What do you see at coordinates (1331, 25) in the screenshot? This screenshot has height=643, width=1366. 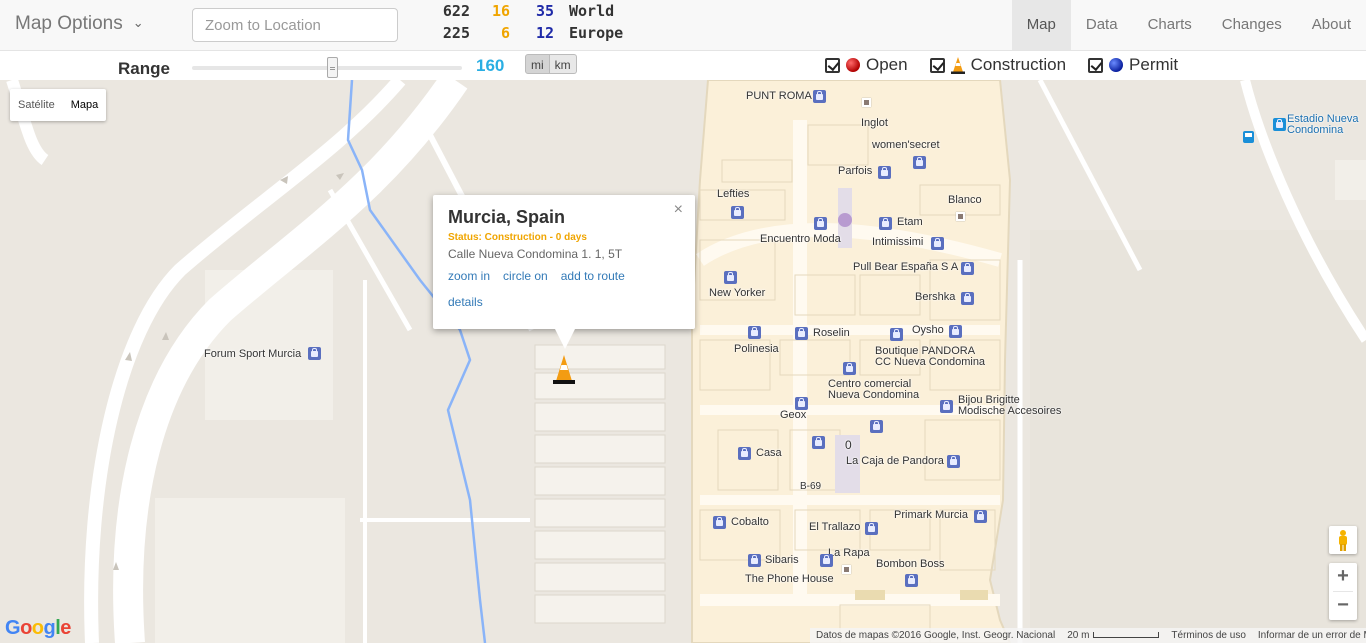 I see `nav-about: About` at bounding box center [1331, 25].